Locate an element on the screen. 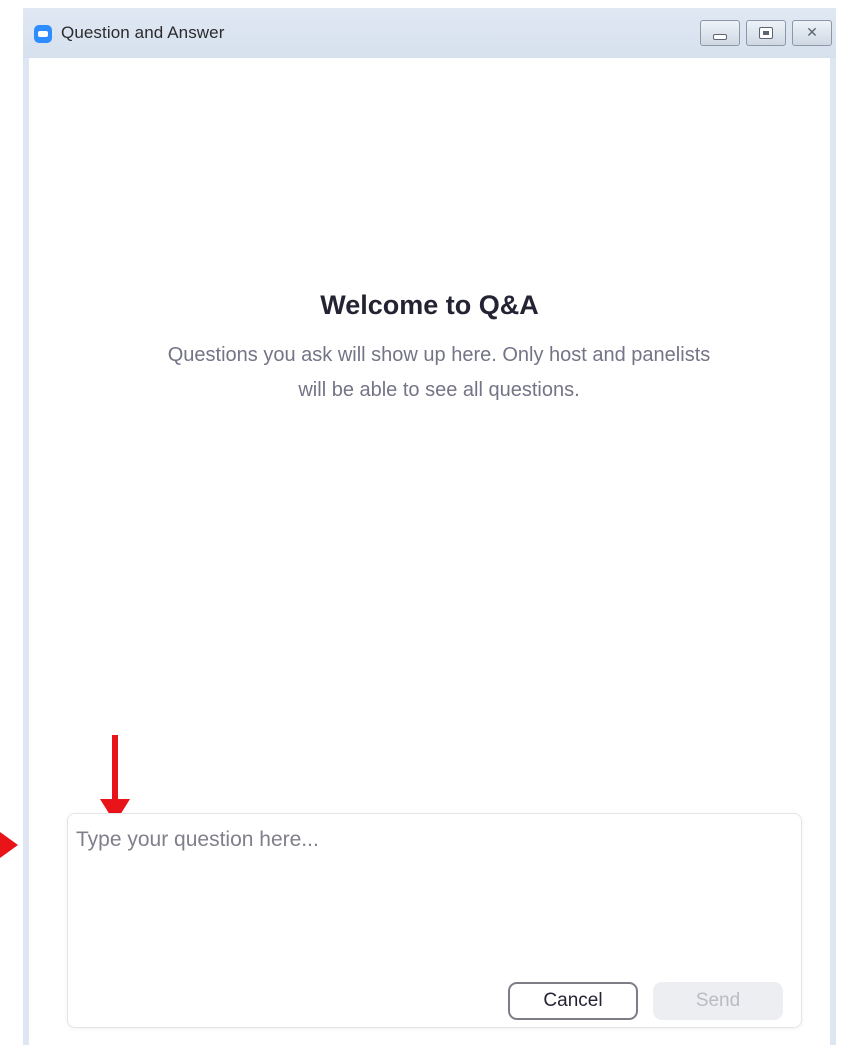  send-button: Send is located at coordinates (718, 1001).